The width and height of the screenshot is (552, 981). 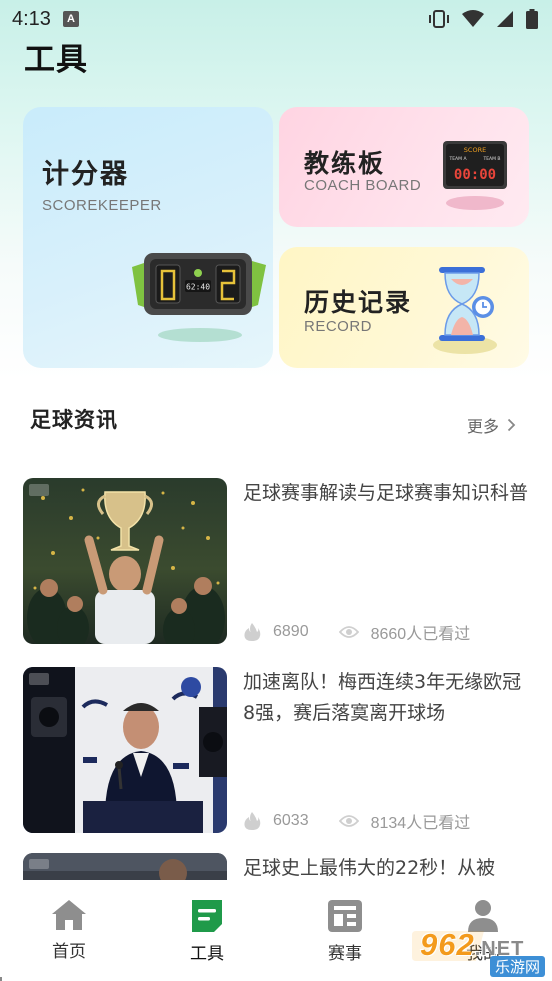 I want to click on notification-app-icon: A, so click(x=70, y=19).